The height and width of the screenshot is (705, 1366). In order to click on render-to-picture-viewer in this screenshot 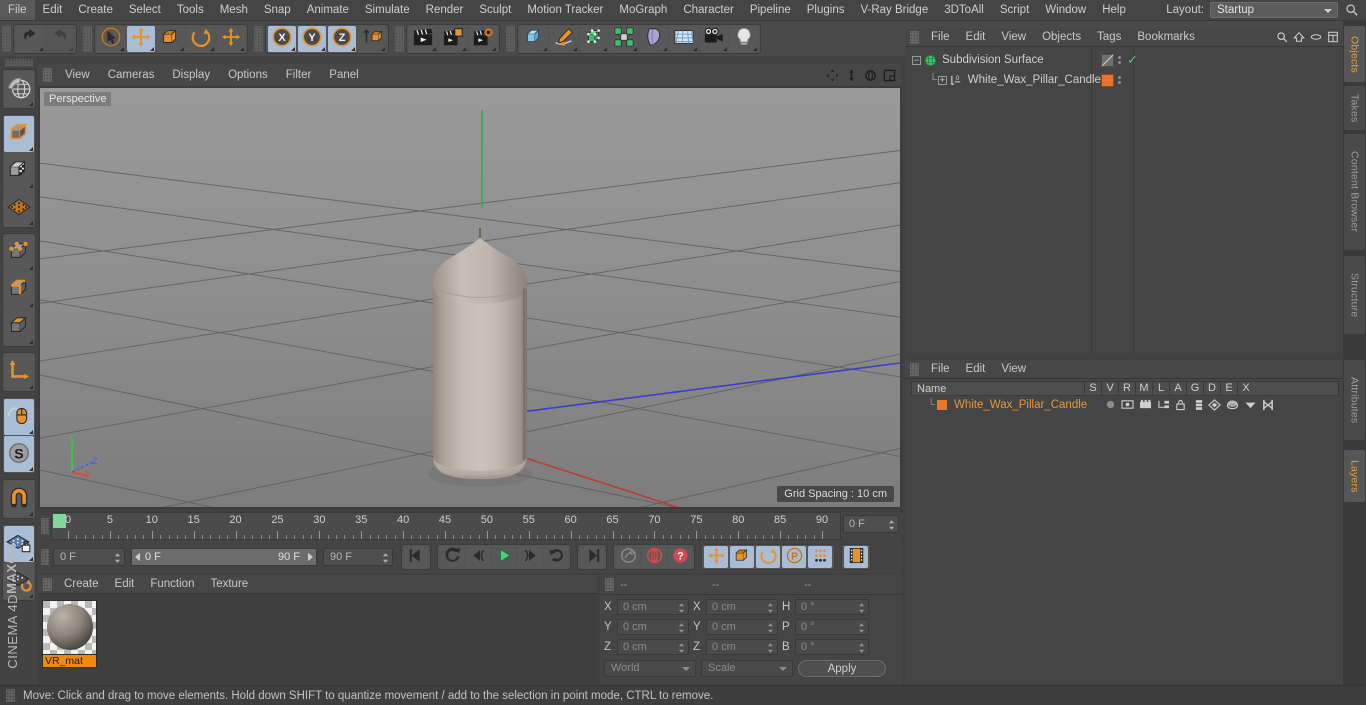, I will do `click(453, 38)`.